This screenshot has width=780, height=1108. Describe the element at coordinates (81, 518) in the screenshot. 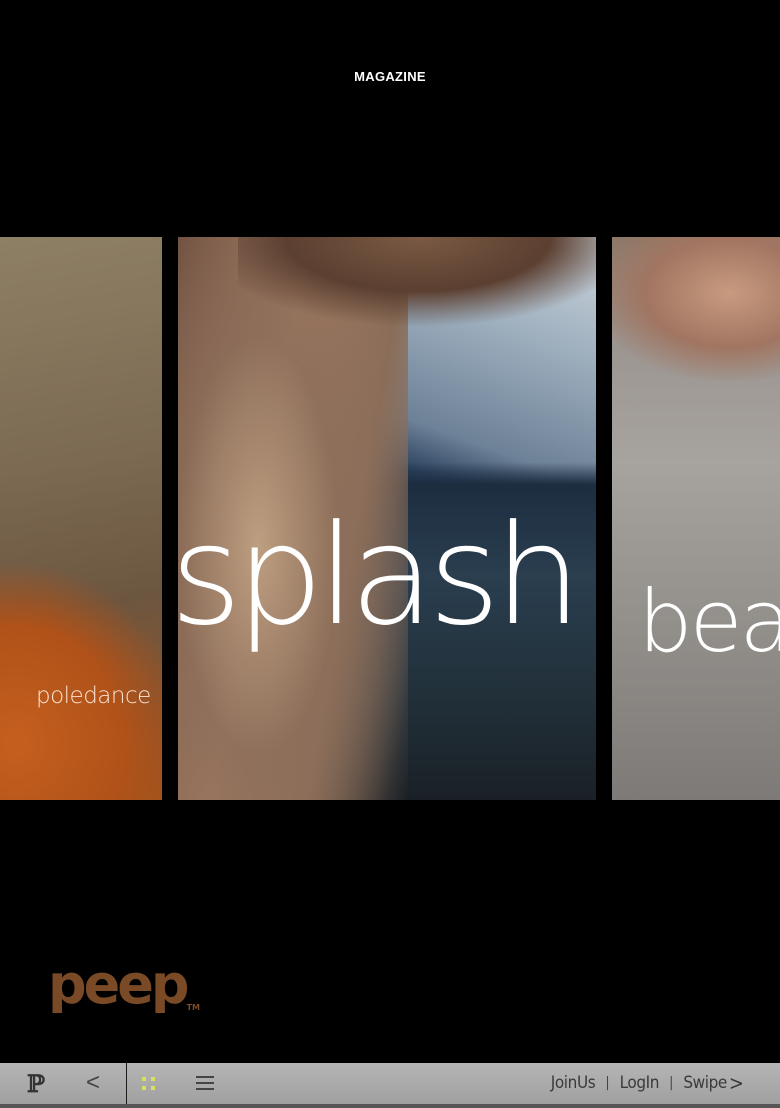

I see `issue-card-poledance: poledance` at that location.